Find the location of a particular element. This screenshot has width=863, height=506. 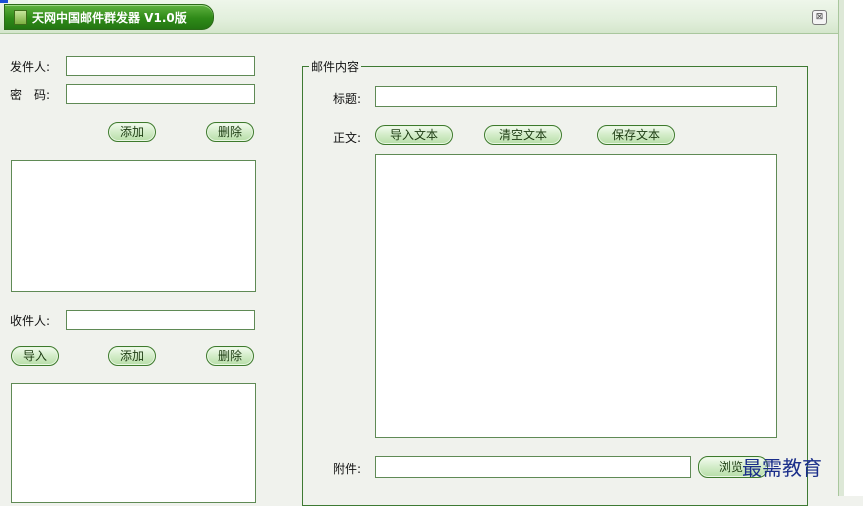

subject-label: 标题: is located at coordinates (347, 99).